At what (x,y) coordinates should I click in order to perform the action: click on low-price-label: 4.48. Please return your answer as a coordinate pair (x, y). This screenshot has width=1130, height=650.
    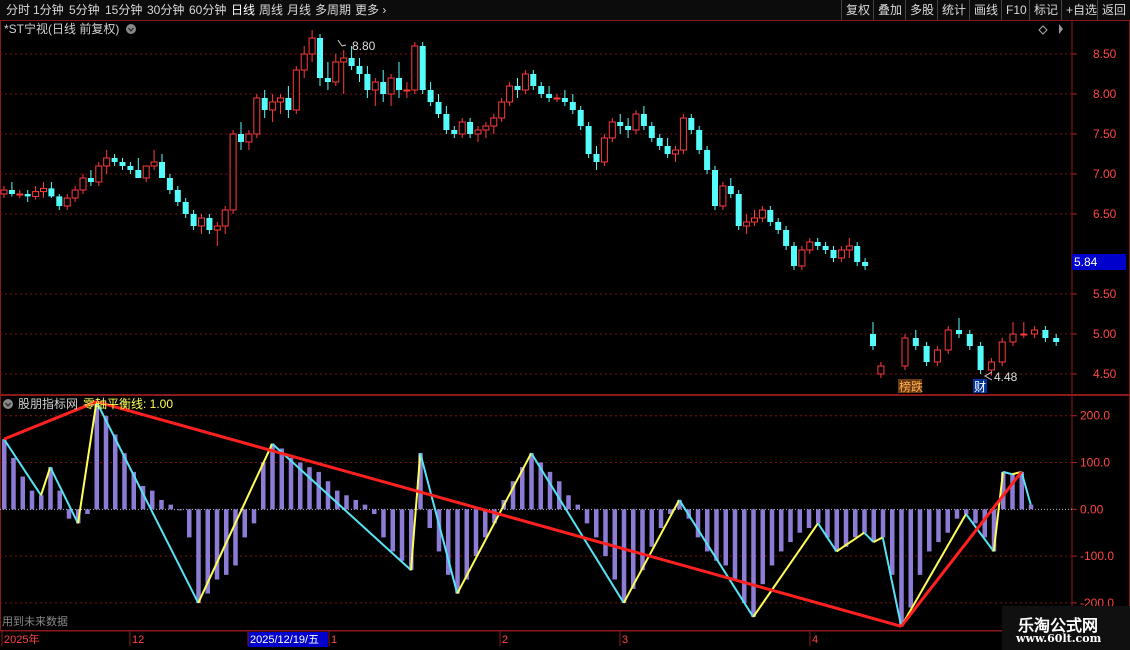
    Looking at the image, I should click on (1006, 377).